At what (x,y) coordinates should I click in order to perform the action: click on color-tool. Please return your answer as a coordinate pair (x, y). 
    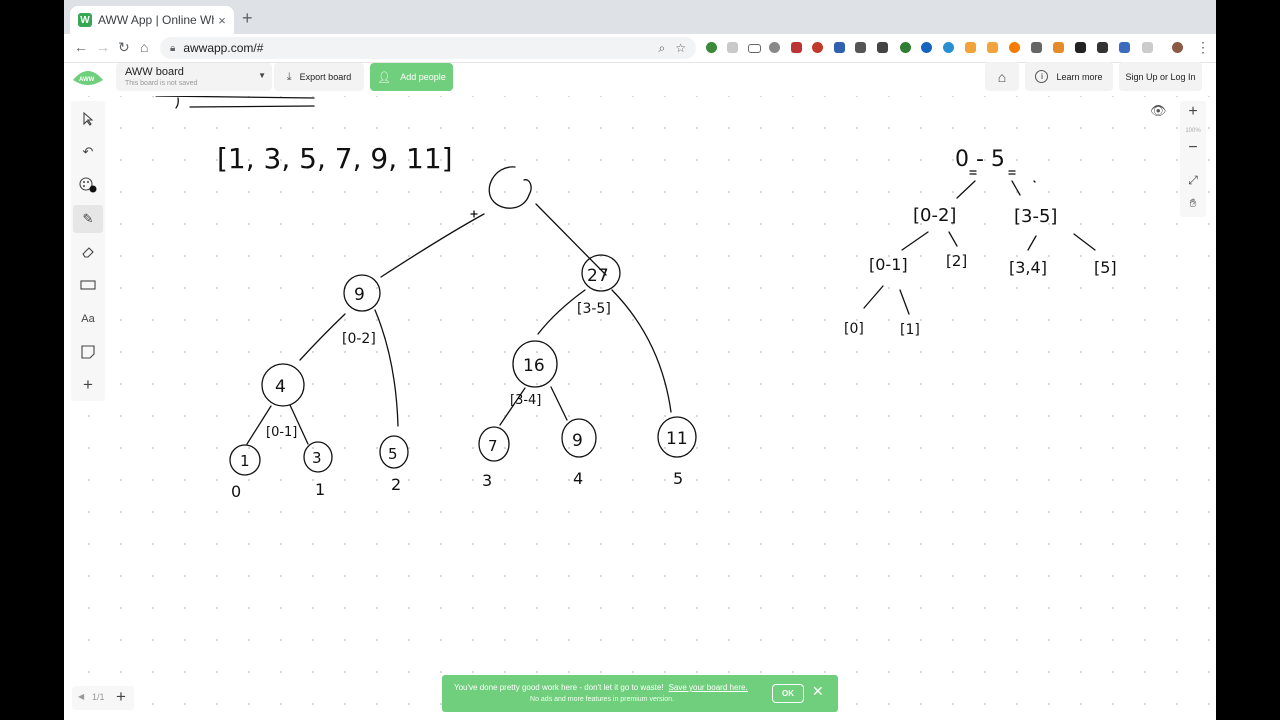
    Looking at the image, I should click on (88, 185).